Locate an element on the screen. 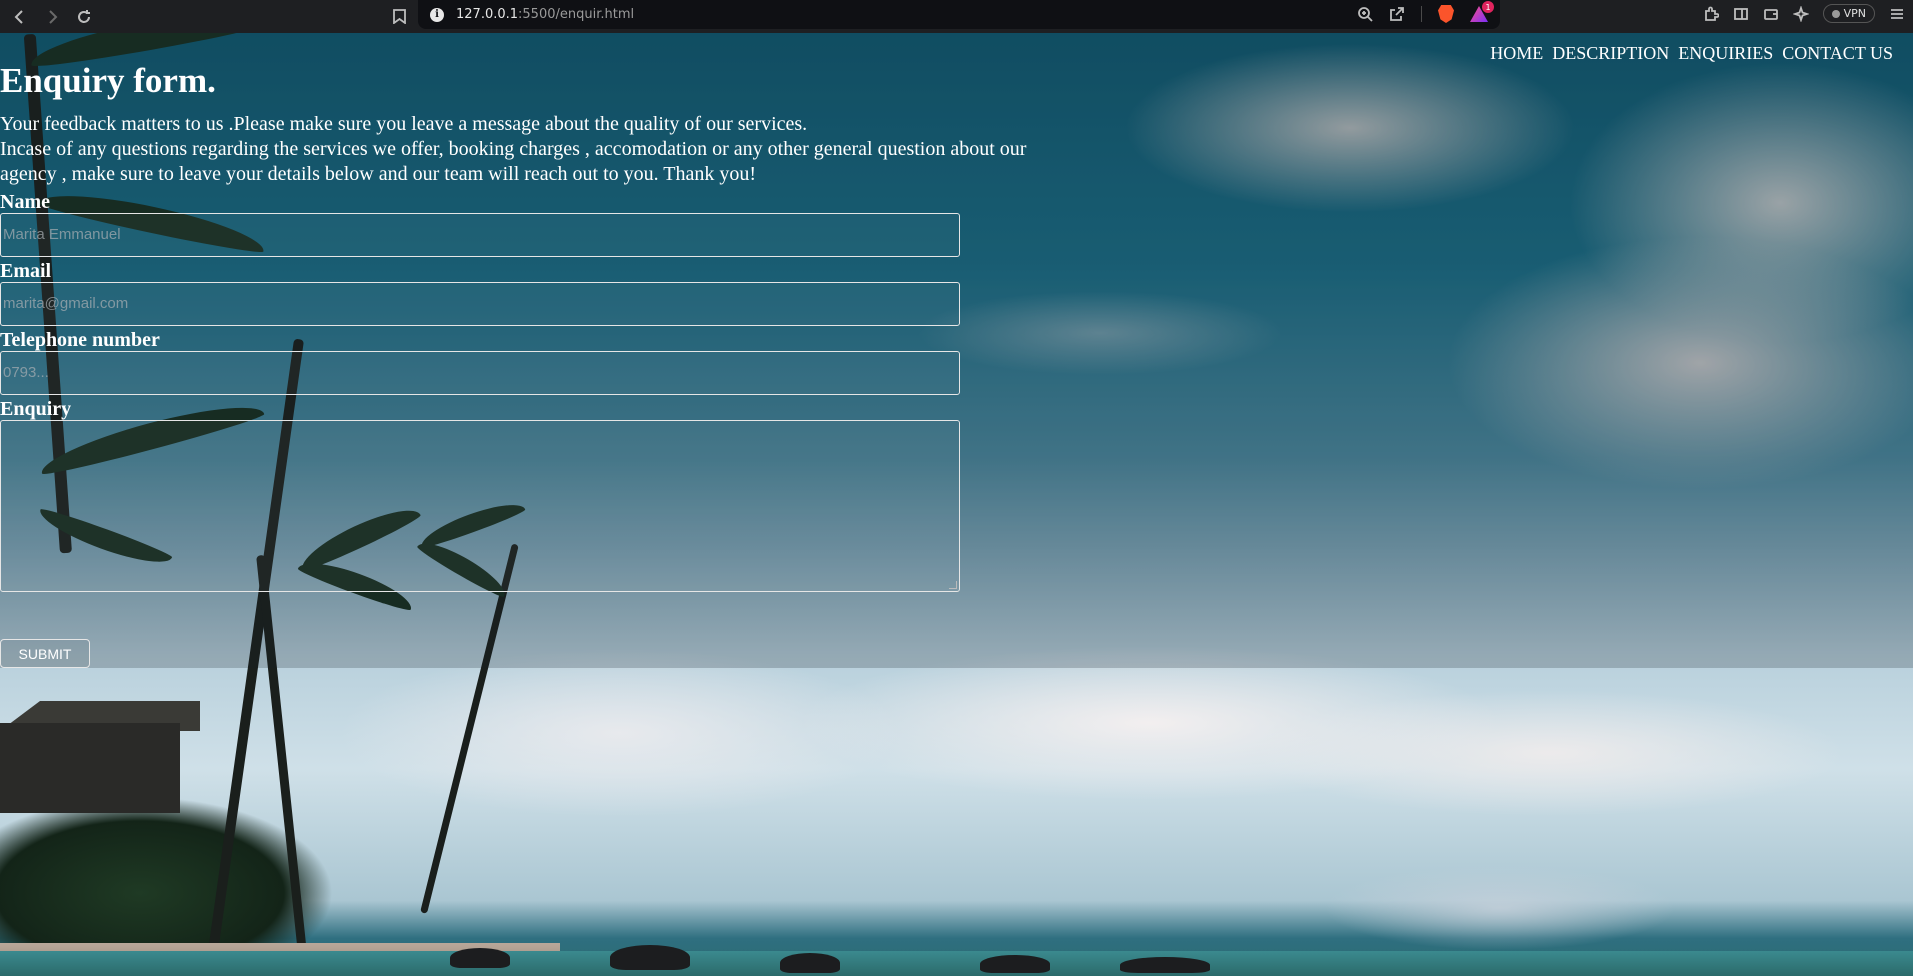  back-arrow-icon is located at coordinates (18, 16).